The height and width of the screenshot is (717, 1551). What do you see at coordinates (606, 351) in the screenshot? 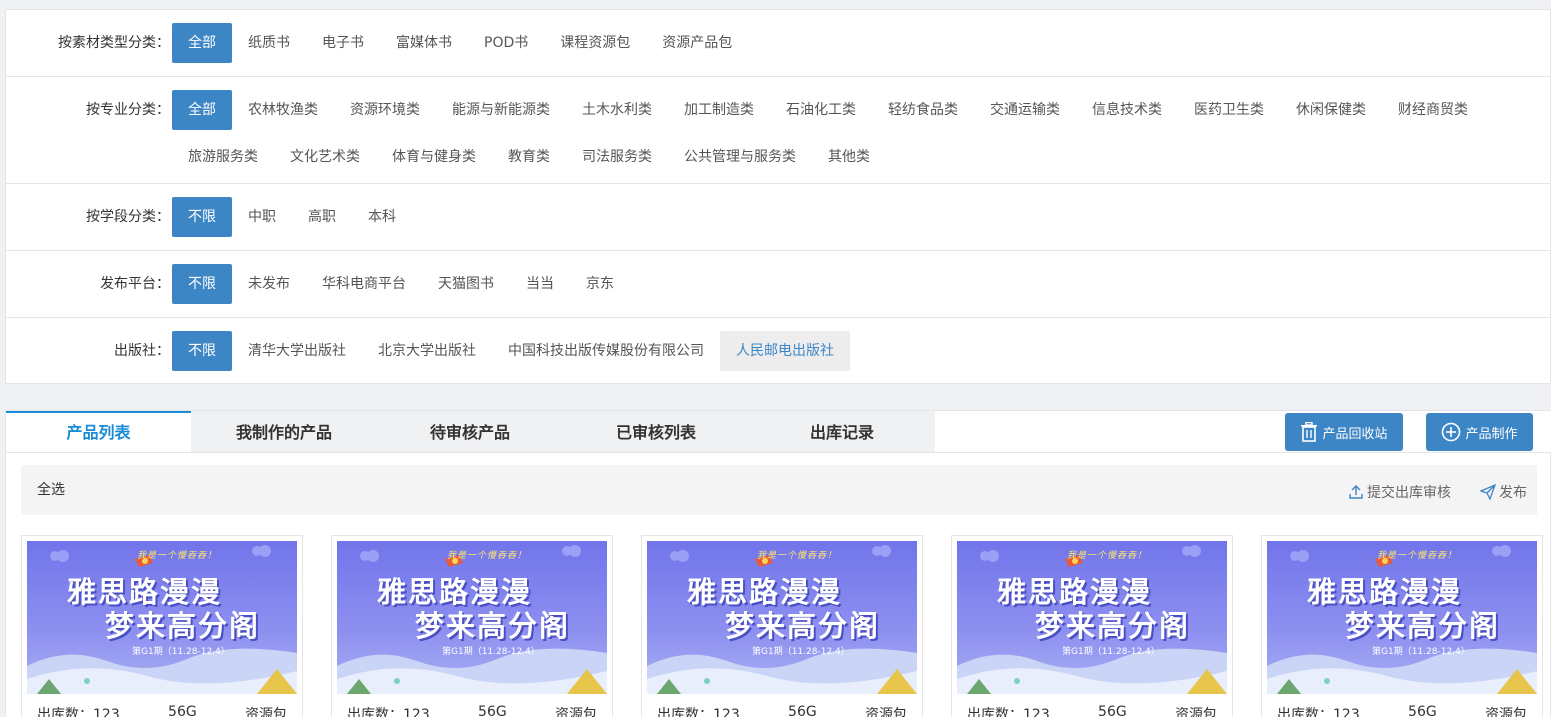
I see `filter-option: 中国科技出版传媒股份有限公司` at bounding box center [606, 351].